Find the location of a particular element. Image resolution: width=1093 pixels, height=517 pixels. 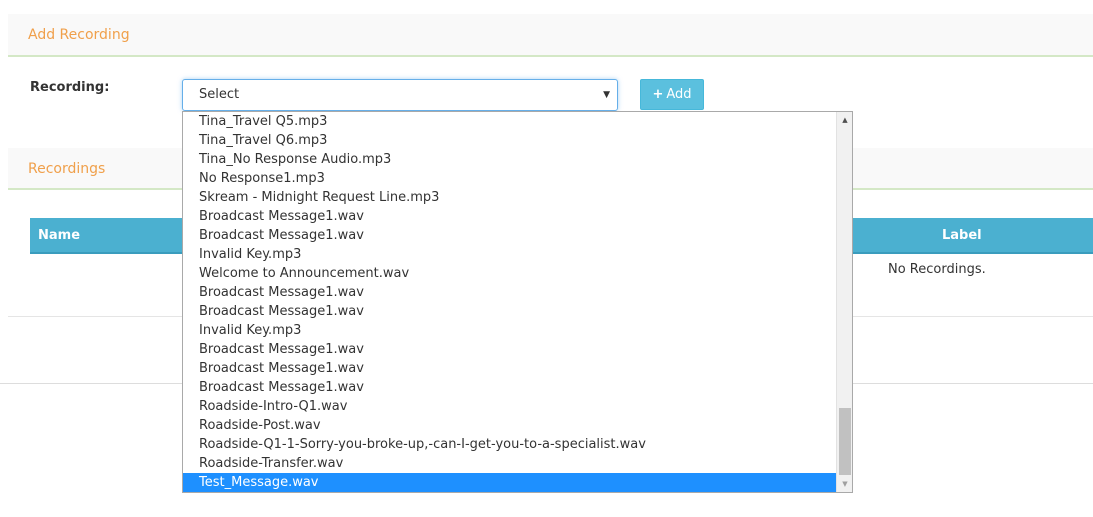

dropdown-option: Roadside-Post.wav is located at coordinates (509, 425).